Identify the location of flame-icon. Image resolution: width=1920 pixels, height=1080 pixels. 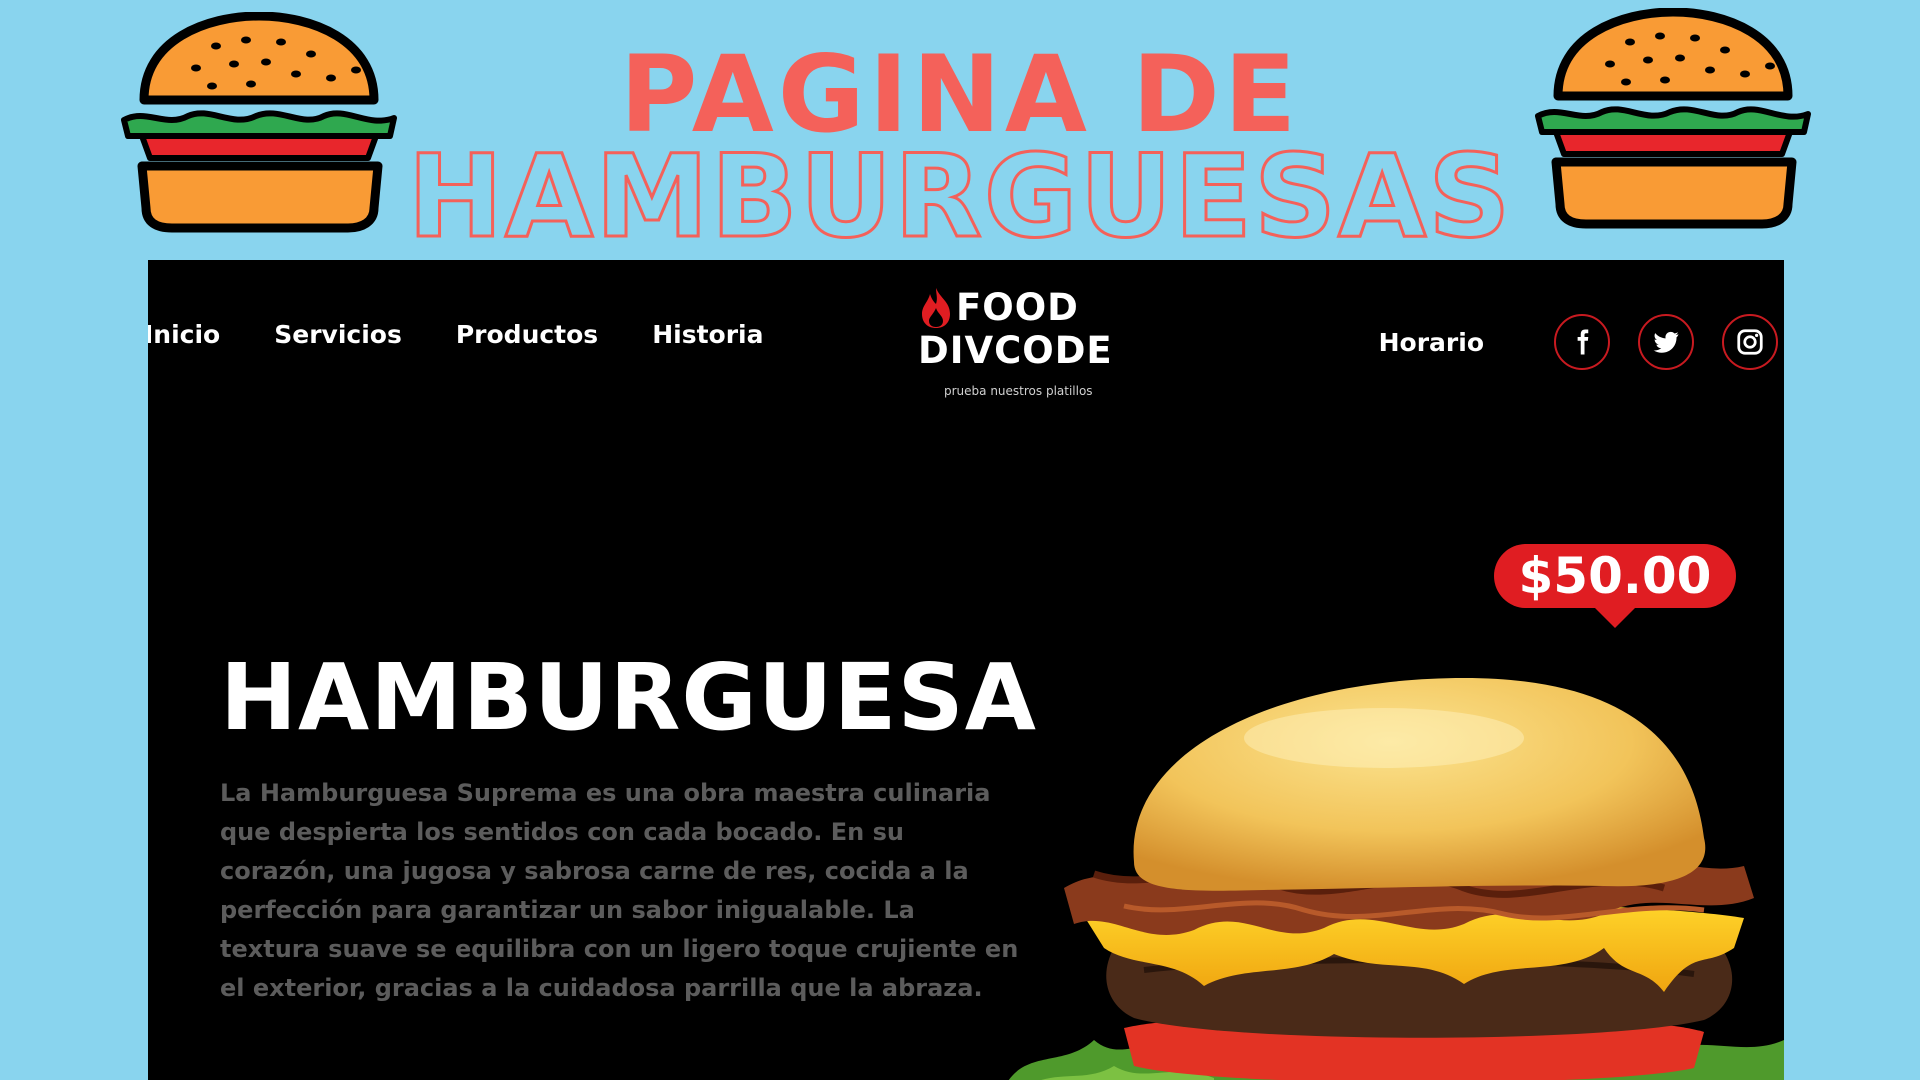
(936, 308).